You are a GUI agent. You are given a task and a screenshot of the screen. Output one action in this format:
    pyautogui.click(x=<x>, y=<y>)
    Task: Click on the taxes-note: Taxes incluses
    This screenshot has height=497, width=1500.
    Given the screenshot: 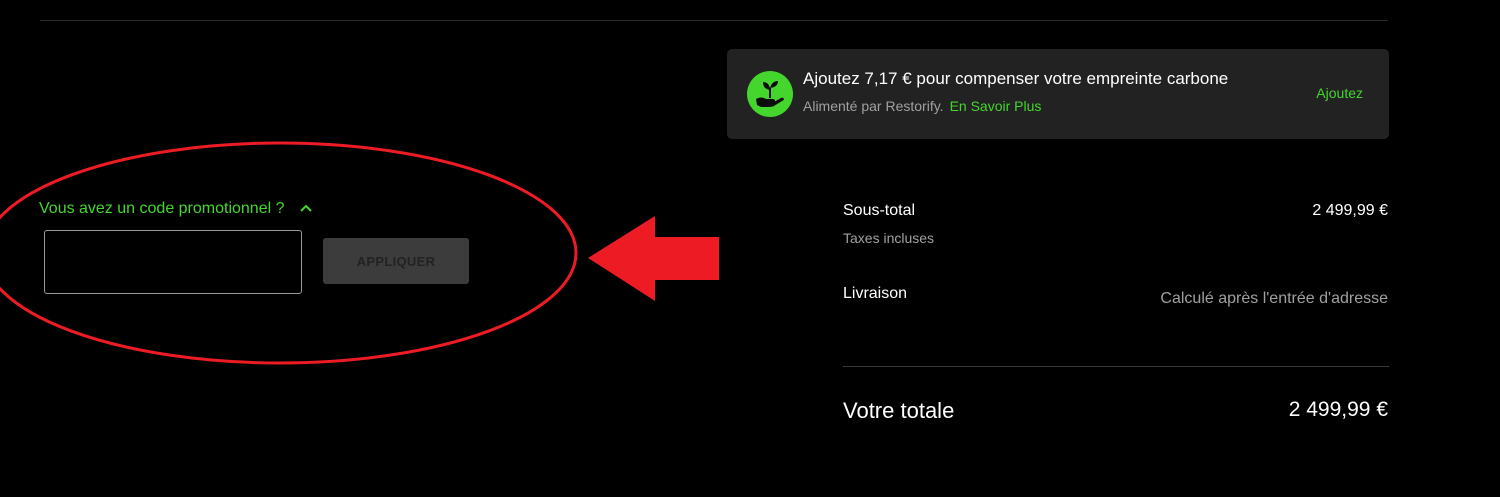 What is the action you would take?
    pyautogui.click(x=889, y=238)
    